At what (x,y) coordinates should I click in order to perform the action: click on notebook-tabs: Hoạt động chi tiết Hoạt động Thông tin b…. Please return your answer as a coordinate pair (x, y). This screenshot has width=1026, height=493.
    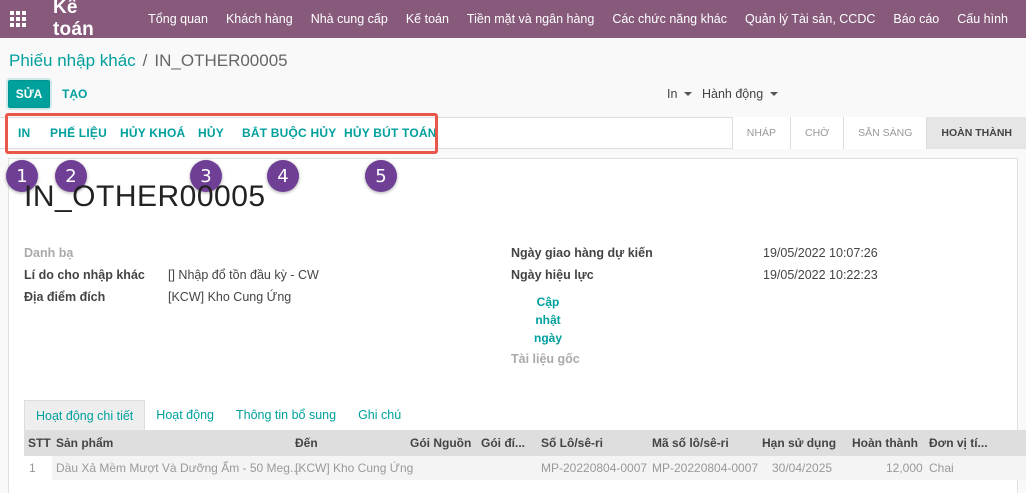
    Looking at the image, I should click on (218, 415).